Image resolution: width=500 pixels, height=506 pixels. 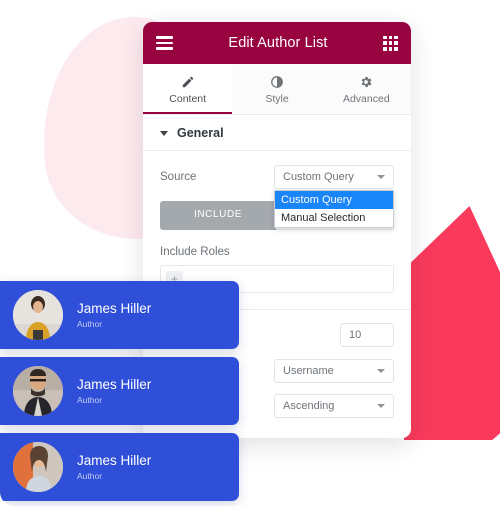 I want to click on source-select-value: Custom Query, so click(x=318, y=177).